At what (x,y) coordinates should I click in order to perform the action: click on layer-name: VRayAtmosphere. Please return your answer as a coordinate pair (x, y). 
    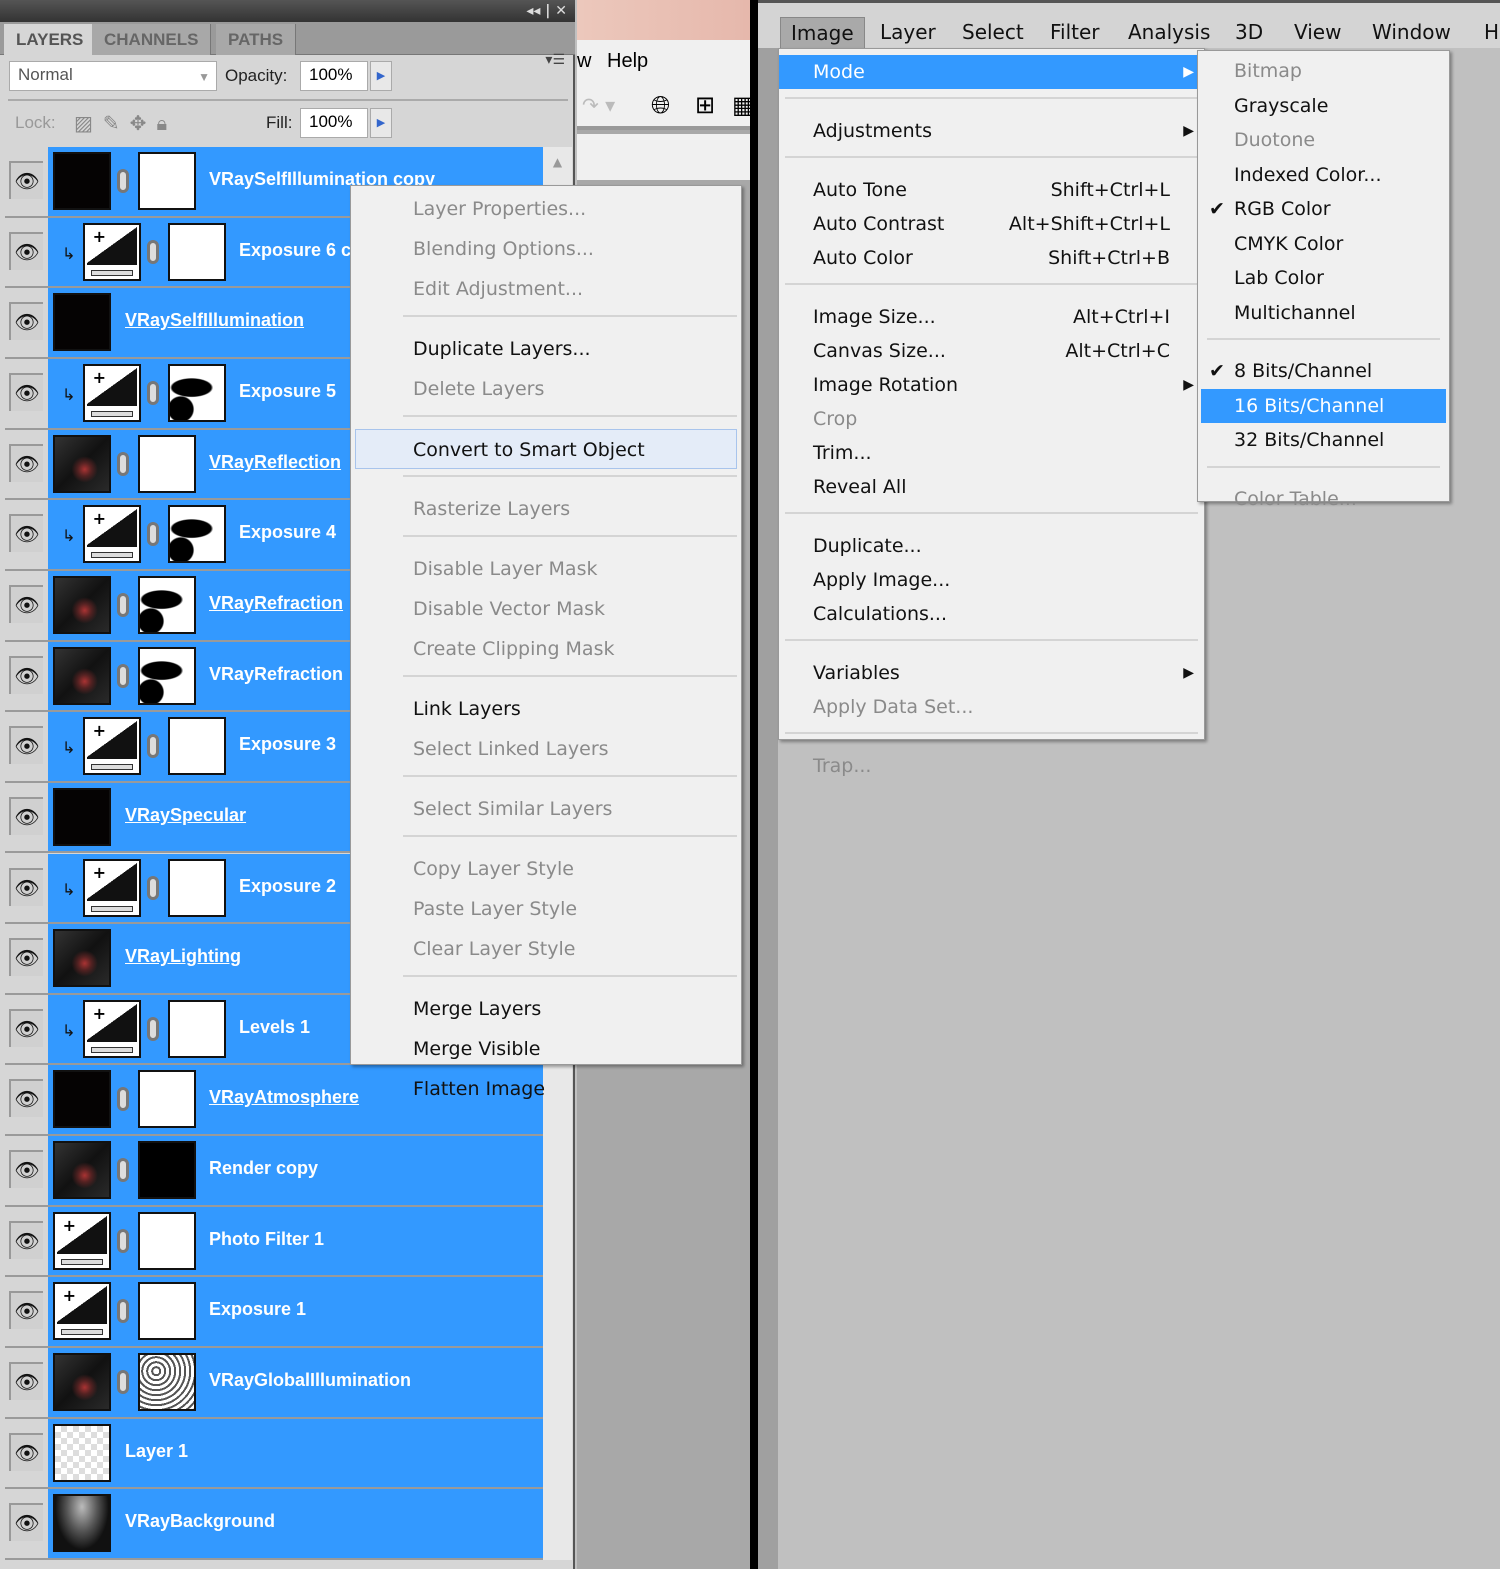
    Looking at the image, I should click on (284, 1097).